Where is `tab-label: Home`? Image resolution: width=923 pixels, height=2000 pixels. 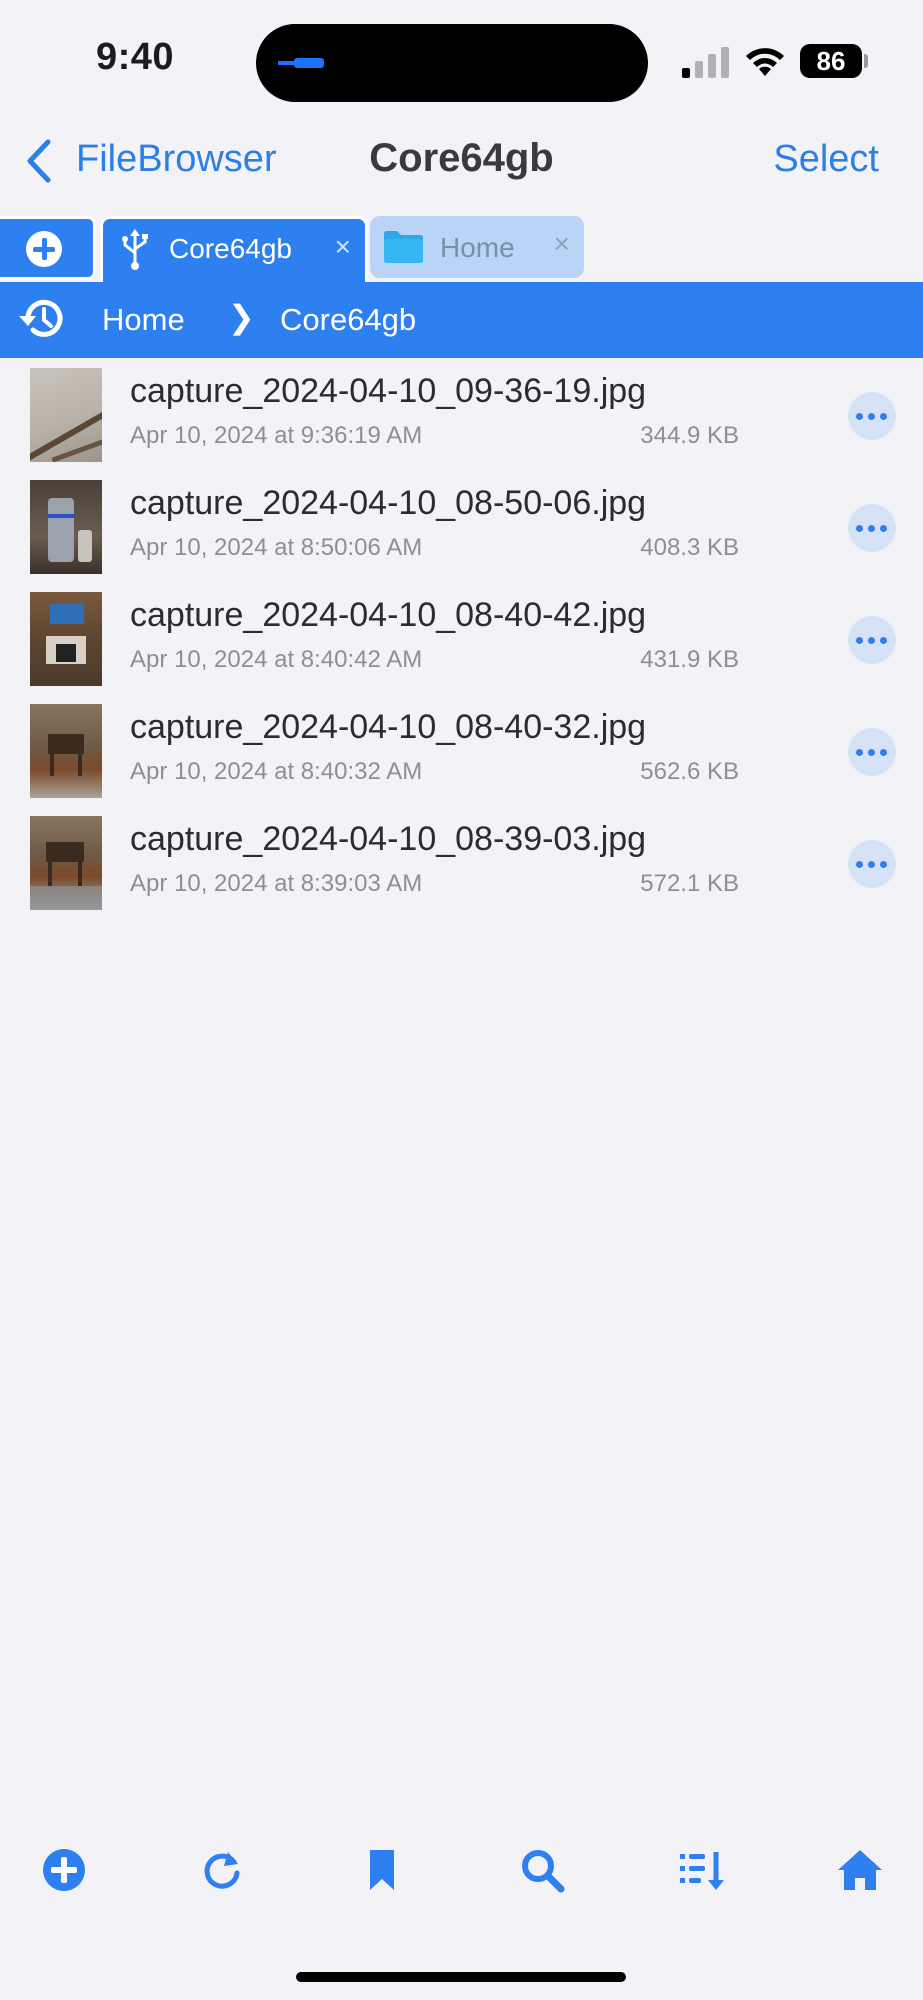 tab-label: Home is located at coordinates (477, 247).